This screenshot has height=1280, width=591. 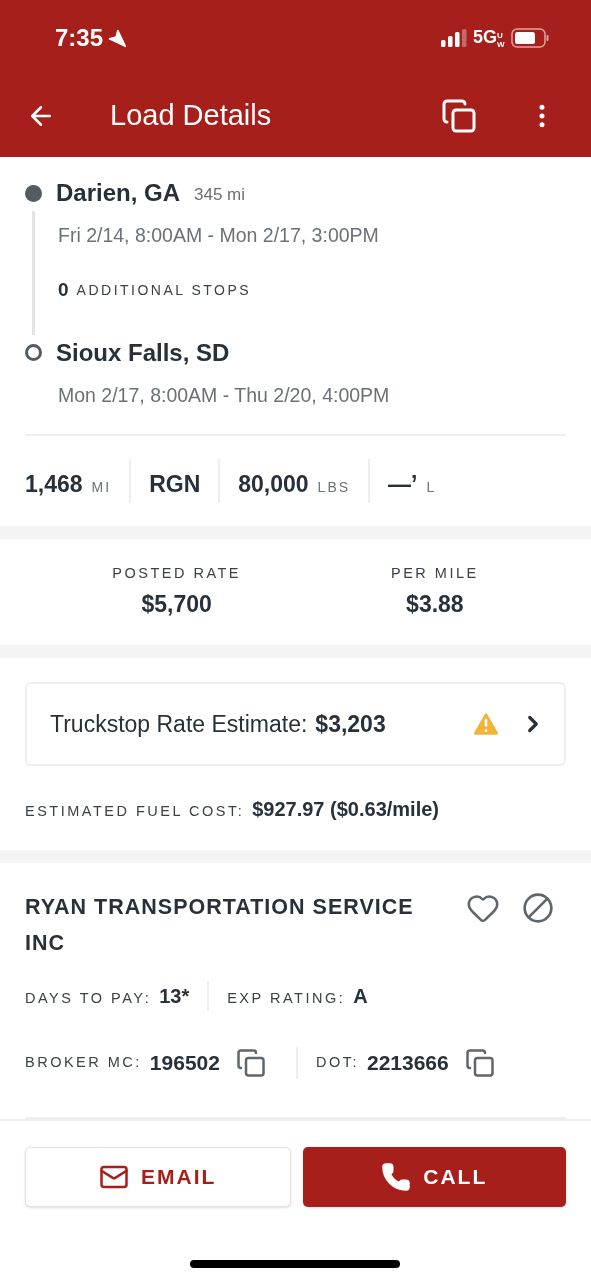 I want to click on stop-count: 0, so click(x=63, y=290).